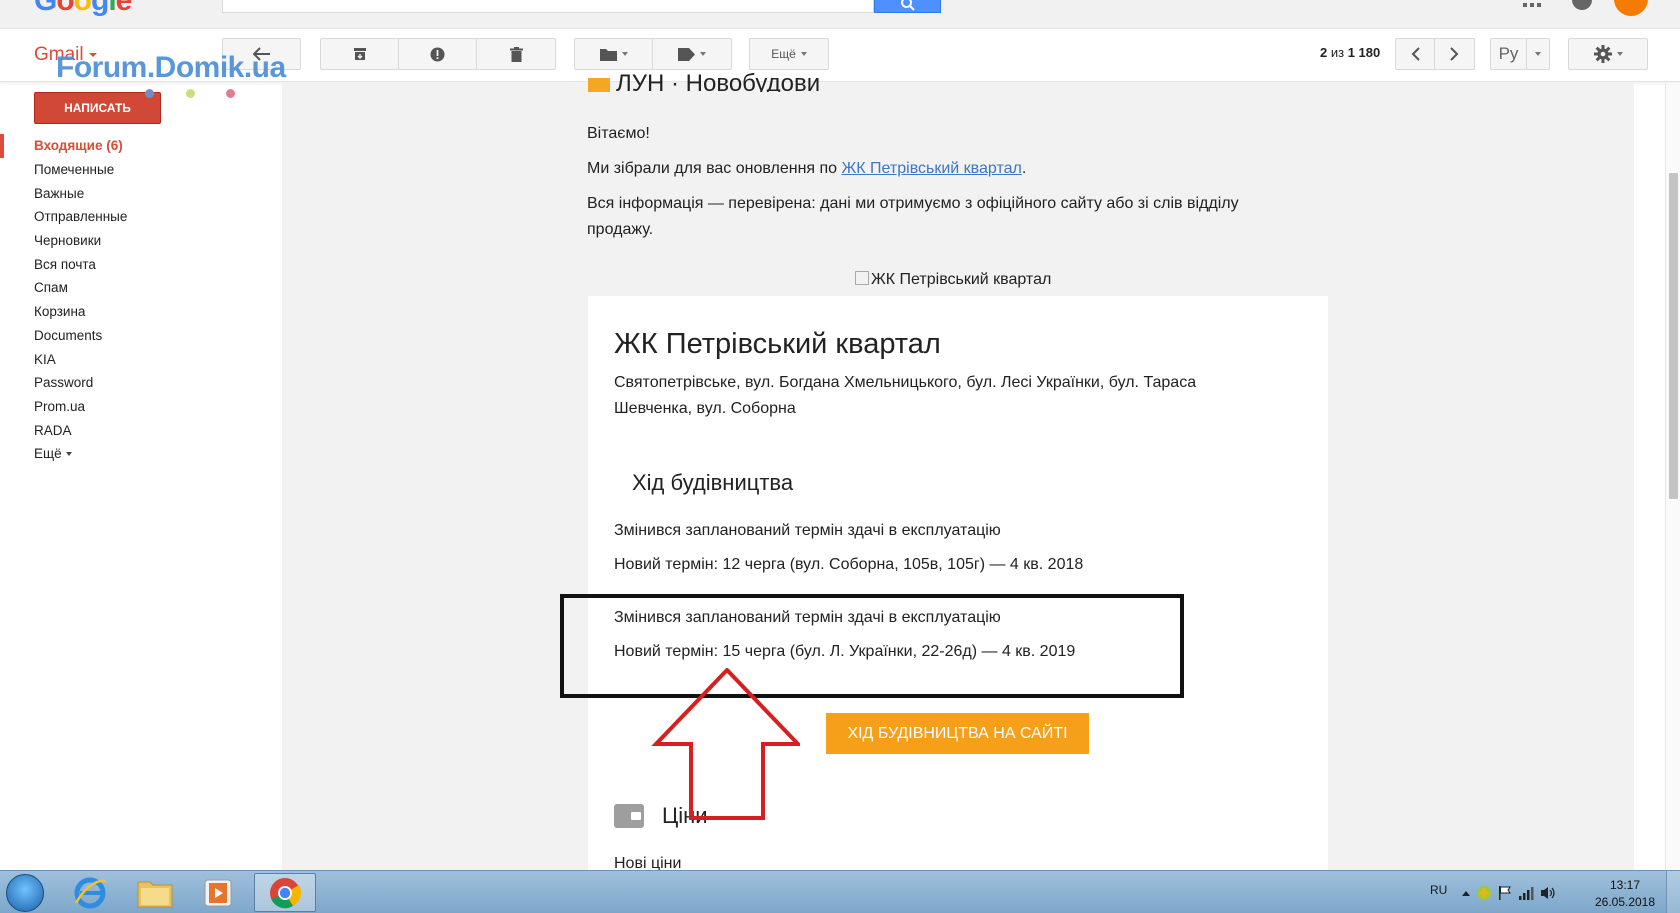  What do you see at coordinates (155, 892) in the screenshot?
I see `file-explorer-icon` at bounding box center [155, 892].